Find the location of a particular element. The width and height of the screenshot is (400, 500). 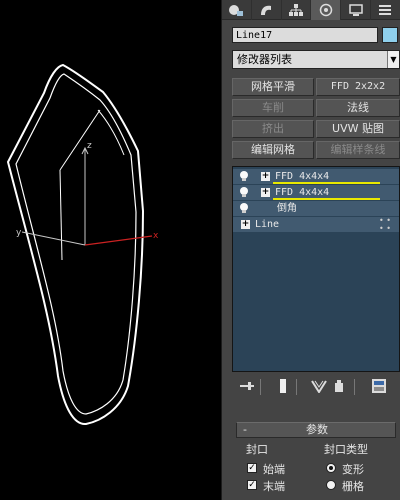

configure-modifier-sets-icon is located at coordinates (379, 386).